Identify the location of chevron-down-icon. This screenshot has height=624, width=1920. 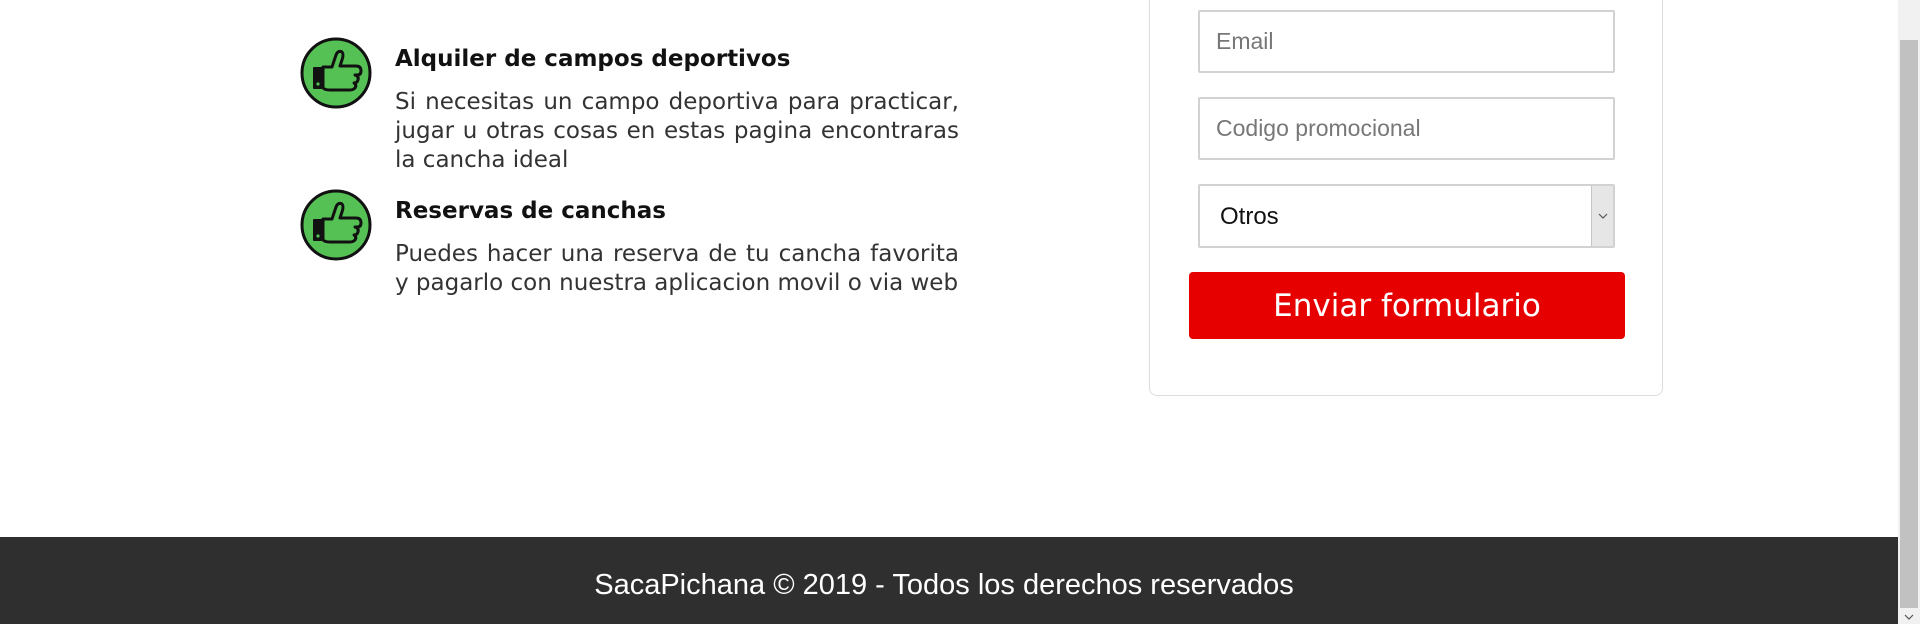
(1603, 216).